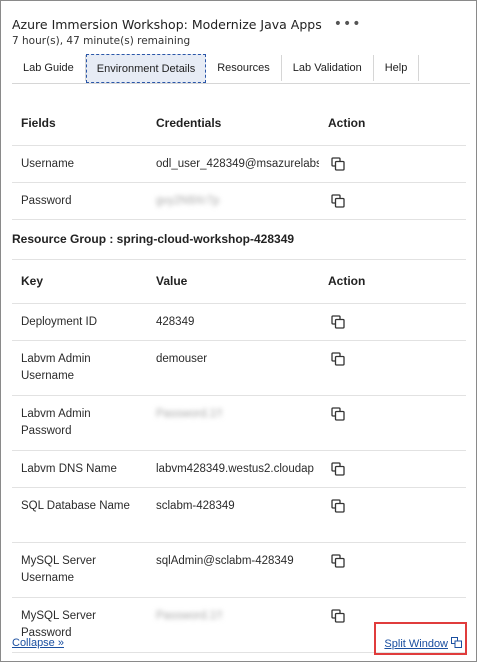  Describe the element at coordinates (38, 643) in the screenshot. I see `collapse-link: Collapse »` at that location.